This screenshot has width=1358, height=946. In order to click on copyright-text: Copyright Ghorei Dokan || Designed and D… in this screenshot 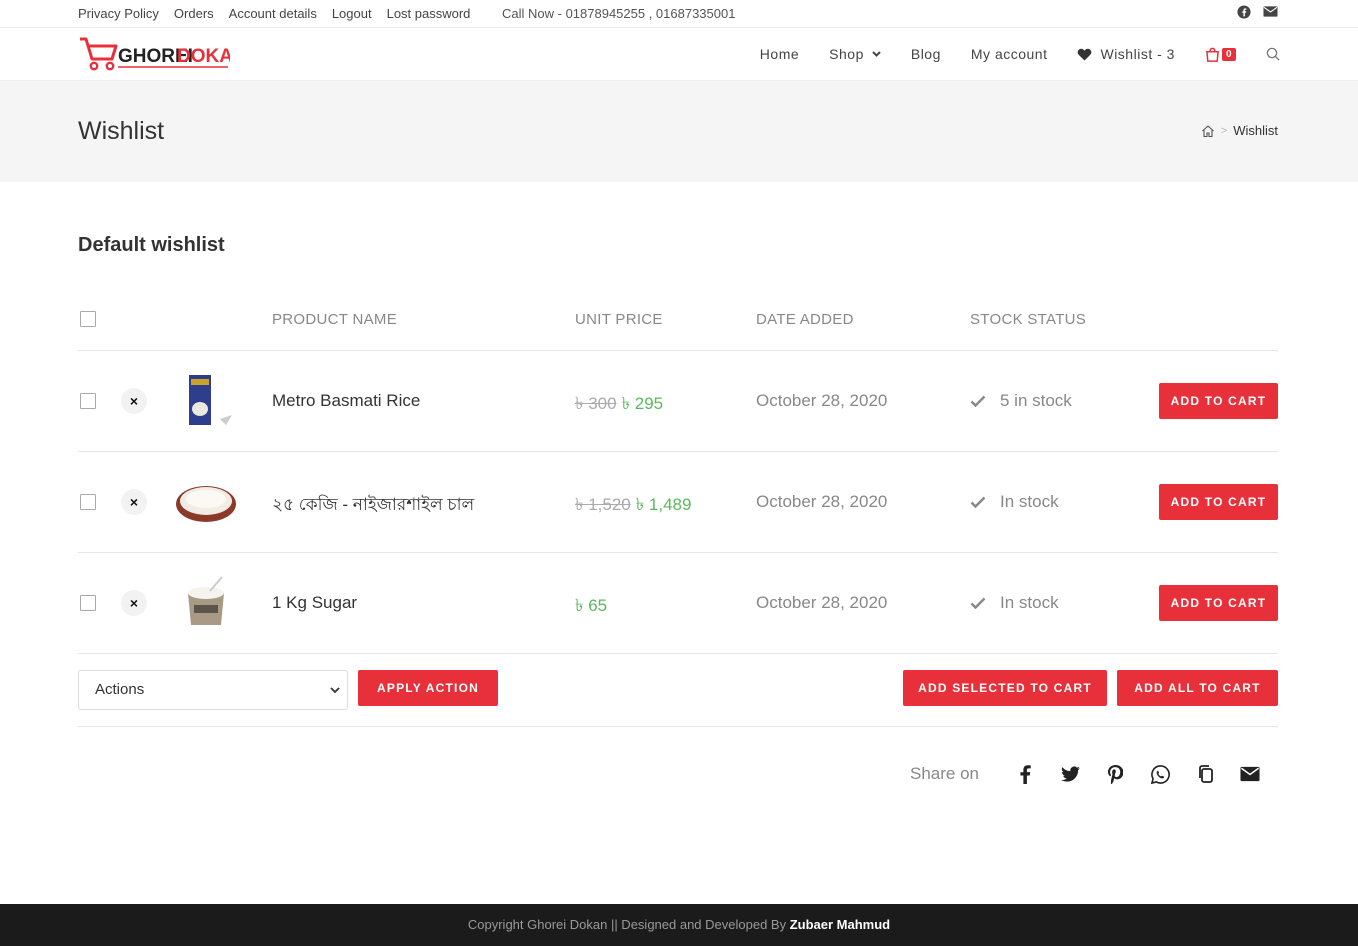, I will do `click(628, 924)`.